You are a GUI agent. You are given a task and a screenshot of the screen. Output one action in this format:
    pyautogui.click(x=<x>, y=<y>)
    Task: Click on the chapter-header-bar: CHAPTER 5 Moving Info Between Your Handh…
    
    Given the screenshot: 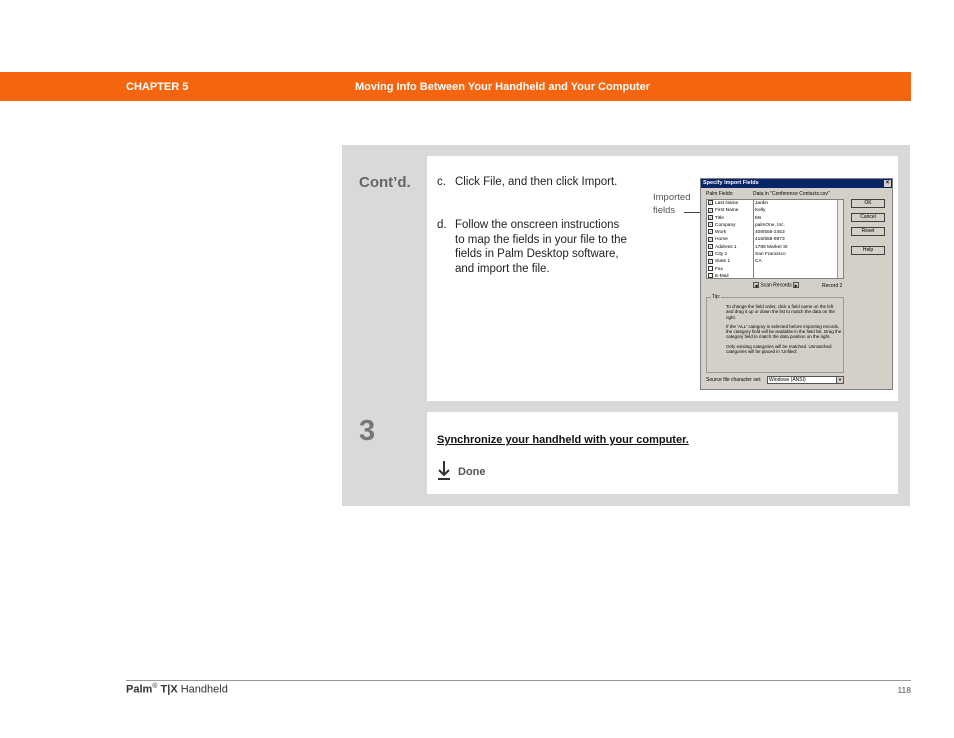 What is the action you would take?
    pyautogui.click(x=455, y=86)
    